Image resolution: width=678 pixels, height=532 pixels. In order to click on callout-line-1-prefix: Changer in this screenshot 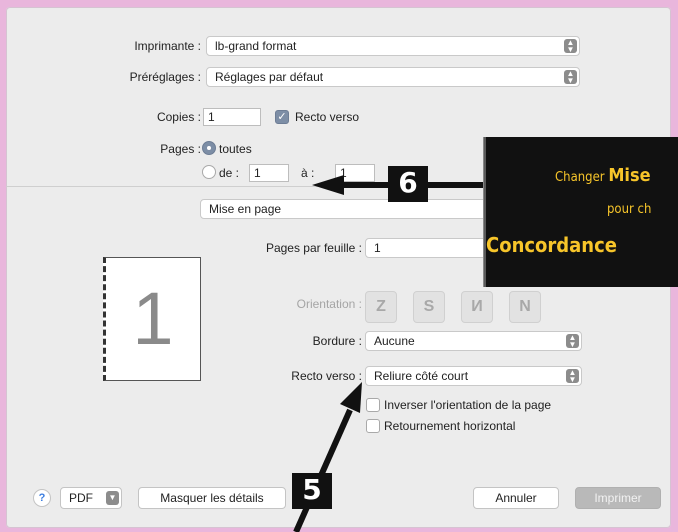, I will do `click(582, 177)`.